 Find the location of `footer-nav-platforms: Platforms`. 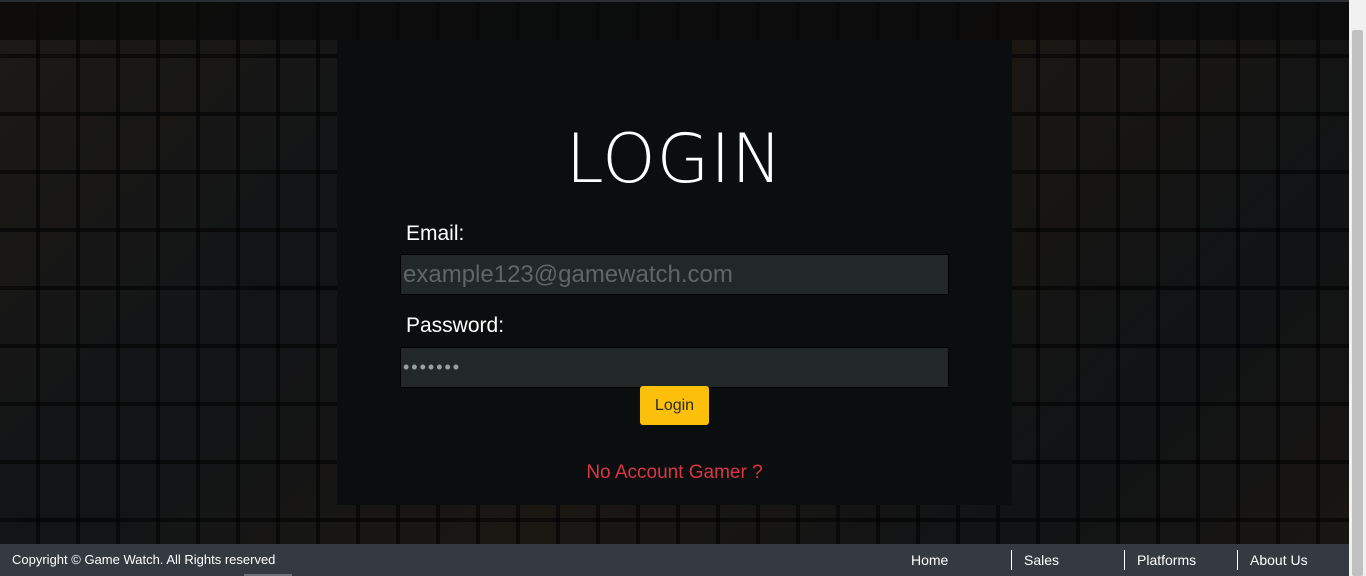

footer-nav-platforms: Platforms is located at coordinates (1180, 560).